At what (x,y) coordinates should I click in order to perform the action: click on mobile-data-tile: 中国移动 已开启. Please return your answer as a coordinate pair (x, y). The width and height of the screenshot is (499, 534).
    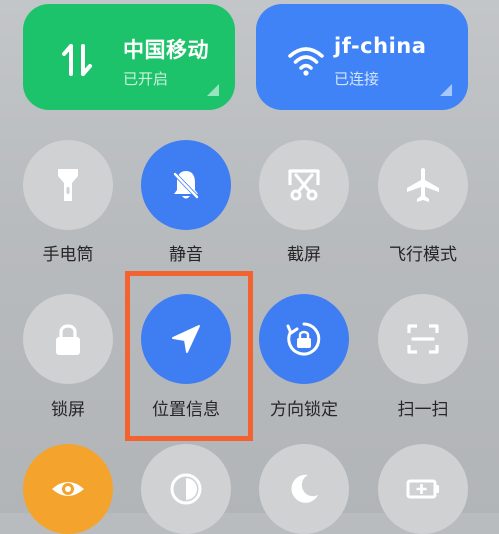
    Looking at the image, I should click on (129, 57).